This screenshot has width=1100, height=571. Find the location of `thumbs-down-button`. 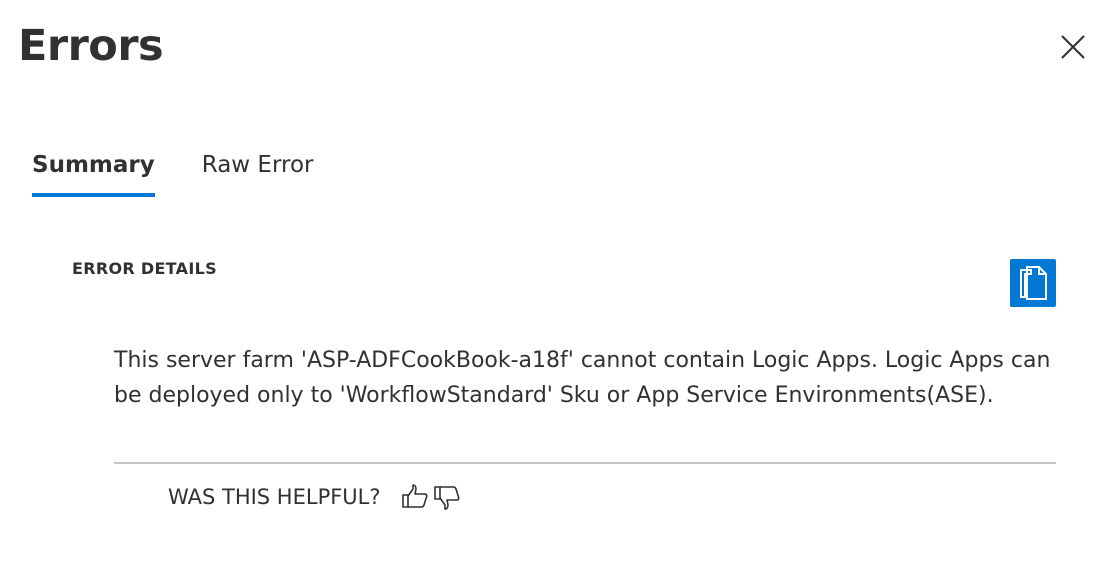

thumbs-down-button is located at coordinates (447, 497).